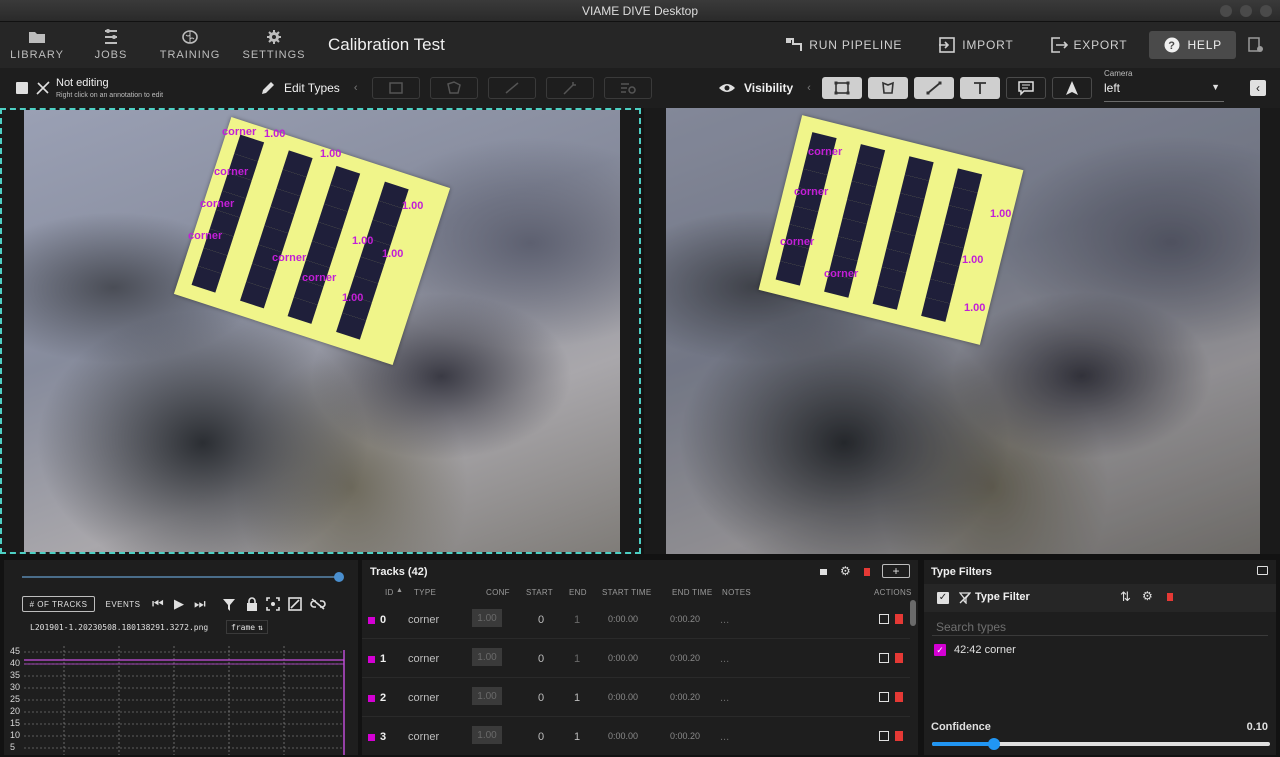  Describe the element at coordinates (318, 604) in the screenshot. I see `link-off-icon` at that location.